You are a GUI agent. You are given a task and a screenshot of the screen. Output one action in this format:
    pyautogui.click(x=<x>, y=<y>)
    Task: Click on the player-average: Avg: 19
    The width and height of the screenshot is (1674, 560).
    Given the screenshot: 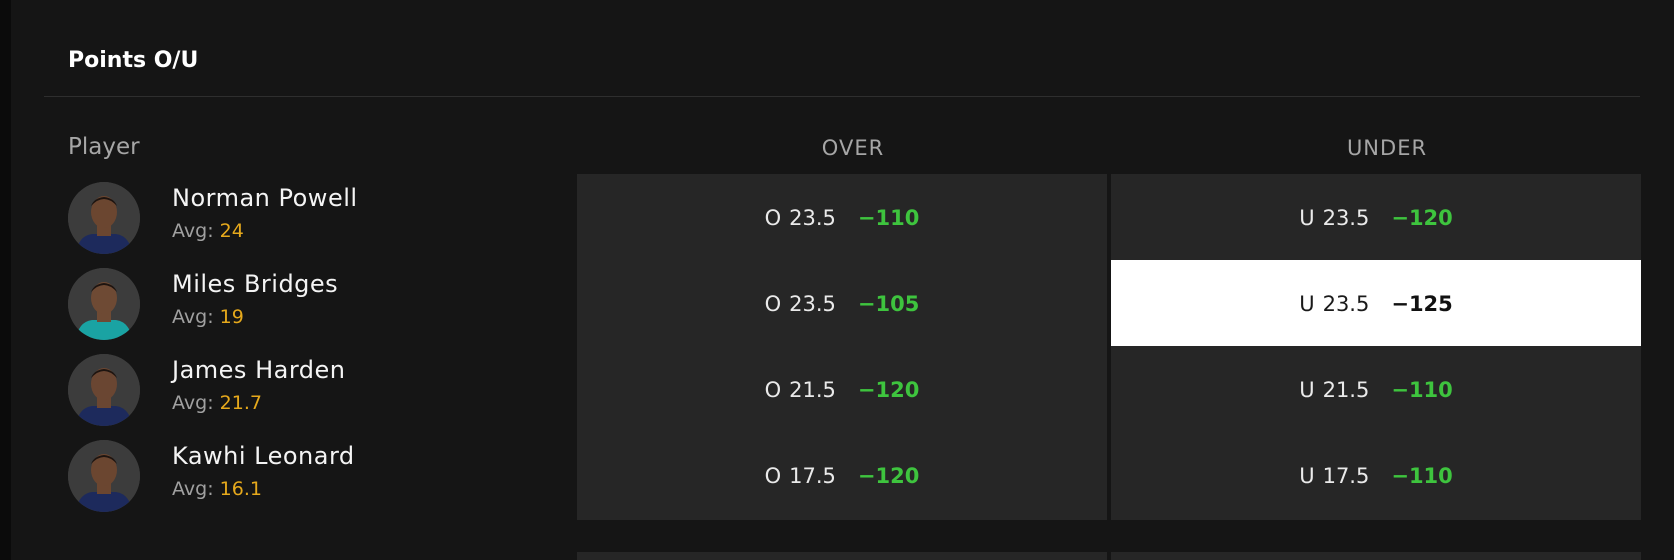 What is the action you would take?
    pyautogui.click(x=208, y=317)
    